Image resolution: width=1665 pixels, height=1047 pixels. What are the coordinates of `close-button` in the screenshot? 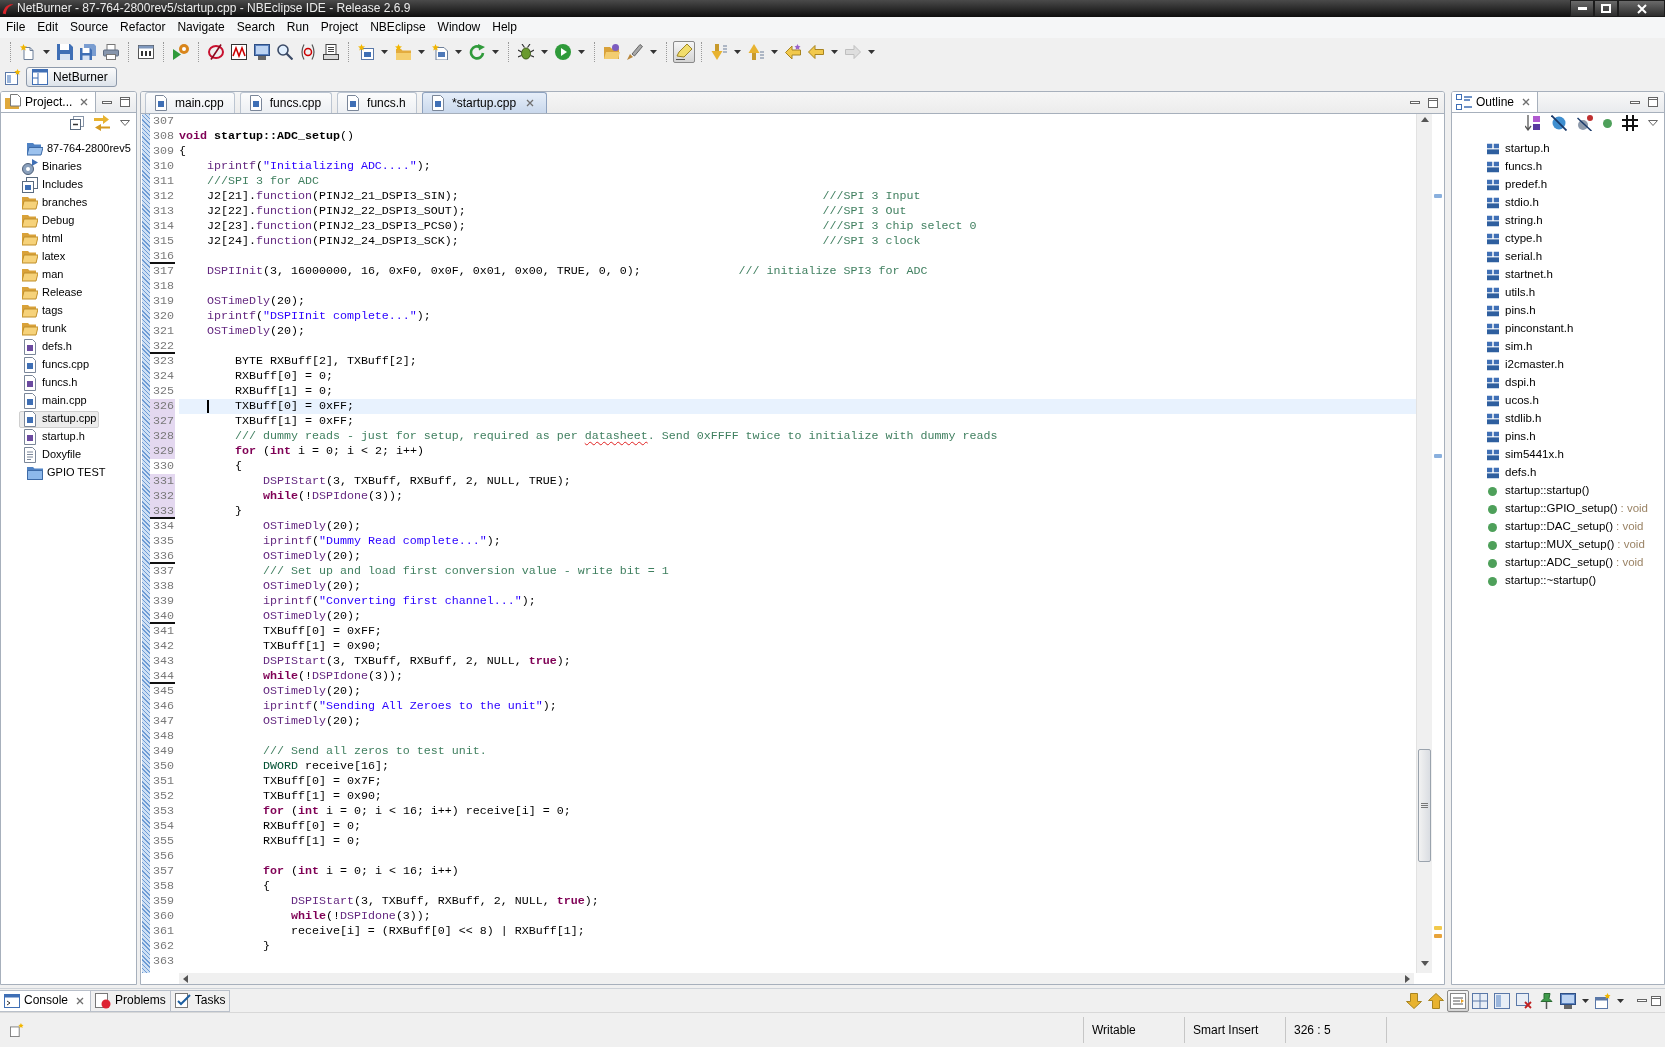 It's located at (1641, 8).